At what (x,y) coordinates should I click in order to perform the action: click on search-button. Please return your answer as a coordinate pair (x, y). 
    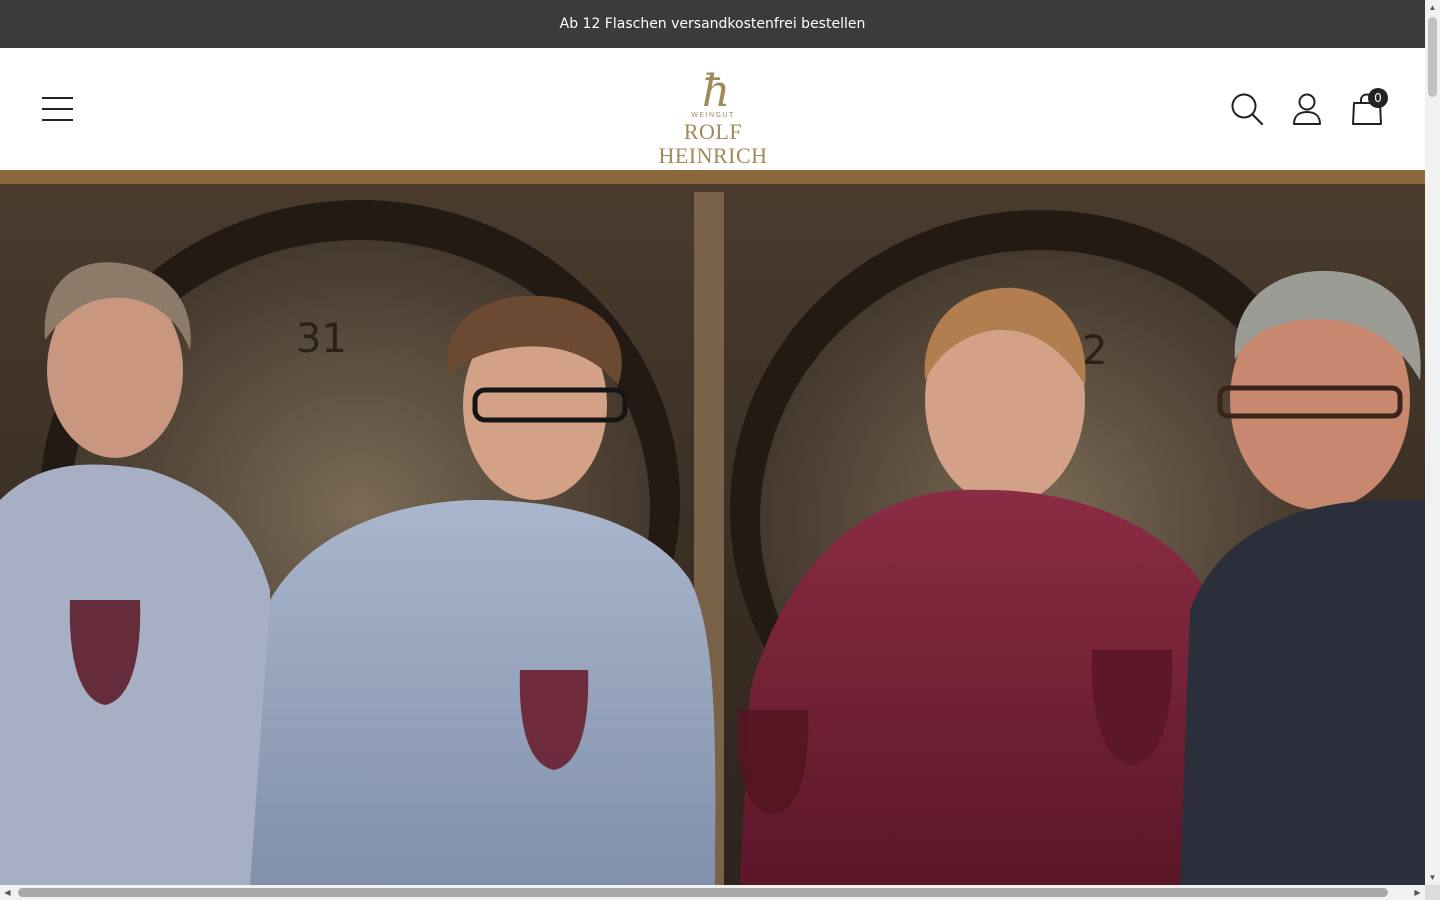
    Looking at the image, I should click on (1247, 109).